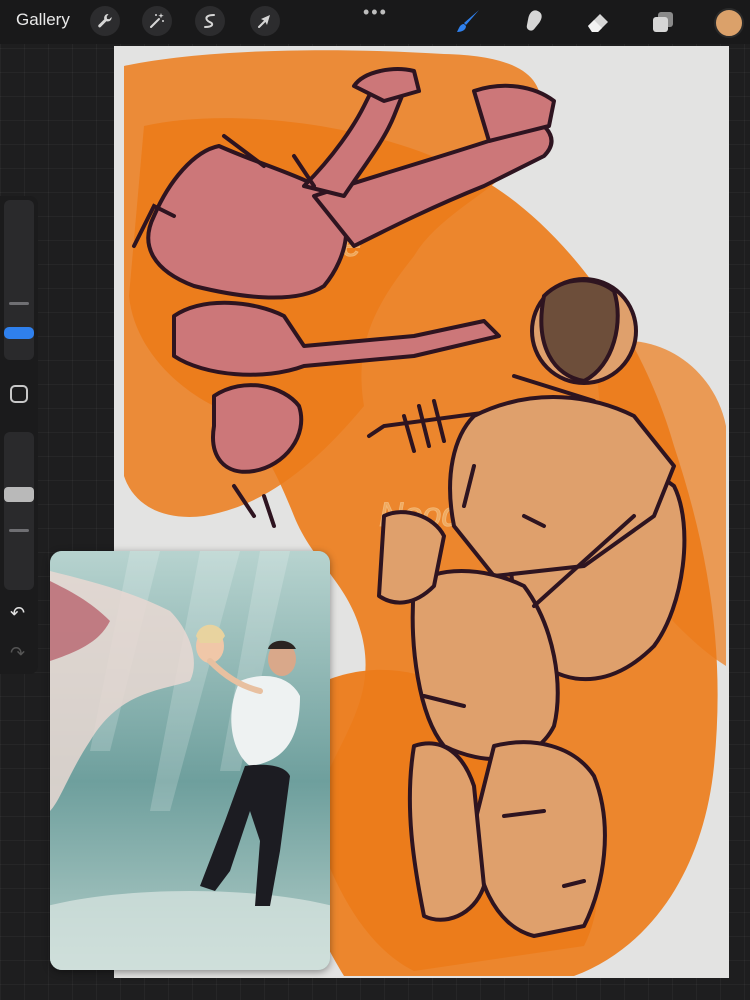 The width and height of the screenshot is (750, 1000). I want to click on selection-icon, so click(209, 21).